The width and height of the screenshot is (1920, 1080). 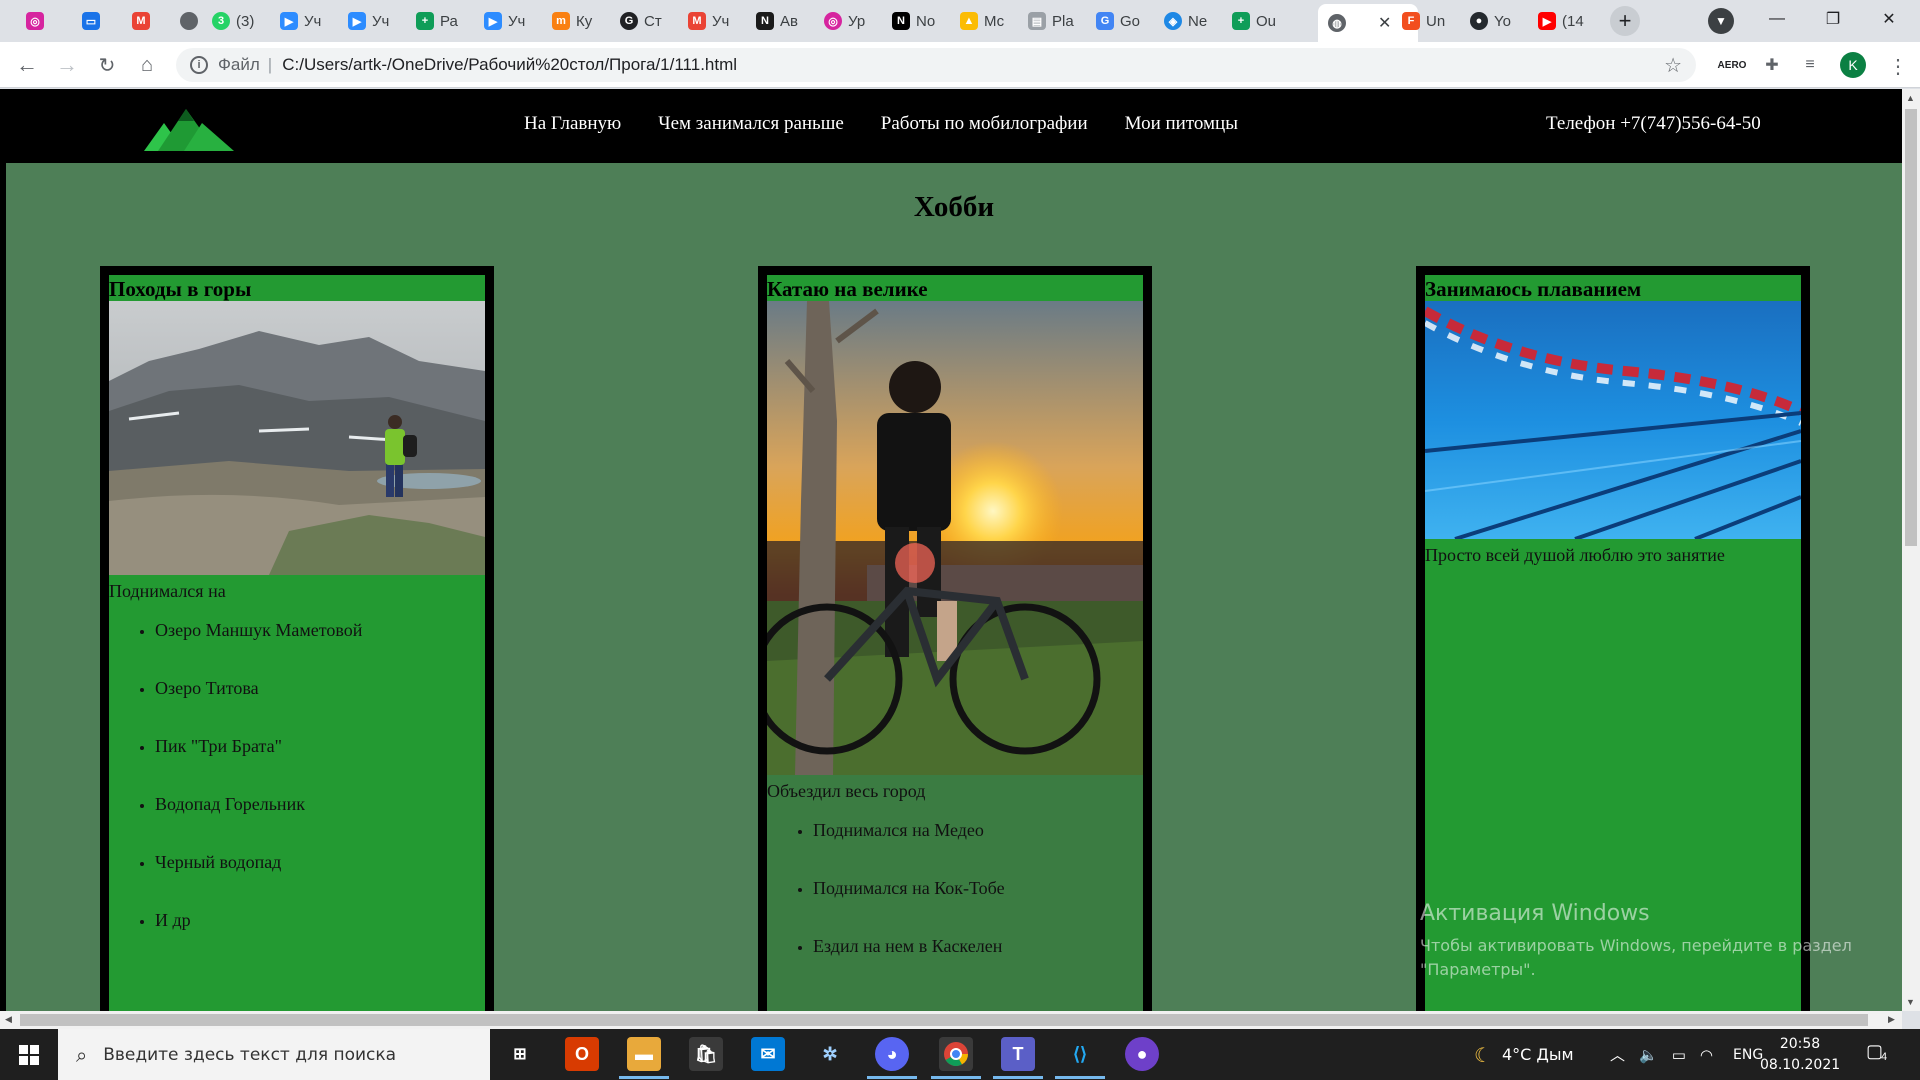 What do you see at coordinates (582, 1054) in the screenshot?
I see `office-icon: O` at bounding box center [582, 1054].